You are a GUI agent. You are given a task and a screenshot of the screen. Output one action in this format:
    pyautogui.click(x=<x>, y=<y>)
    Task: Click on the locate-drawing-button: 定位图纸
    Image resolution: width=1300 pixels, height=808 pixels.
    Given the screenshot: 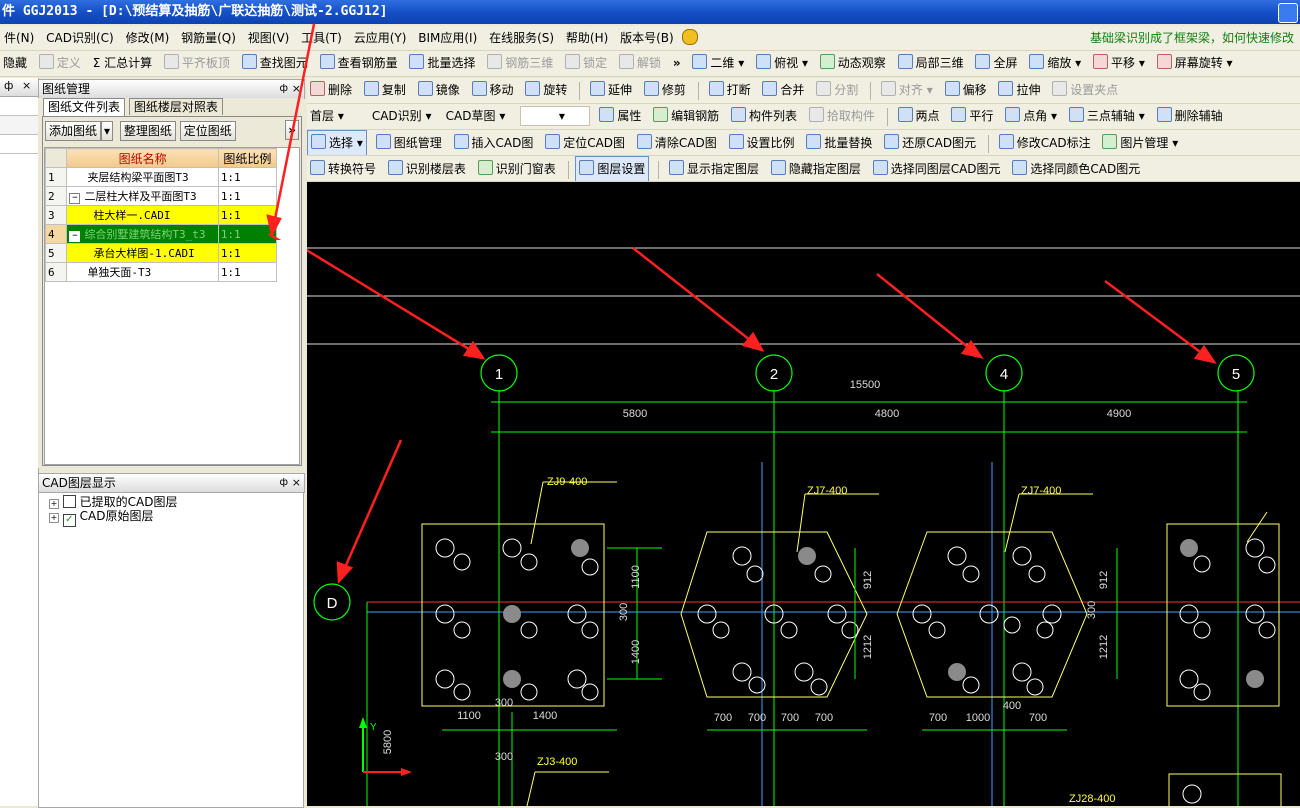 What is the action you would take?
    pyautogui.click(x=207, y=131)
    